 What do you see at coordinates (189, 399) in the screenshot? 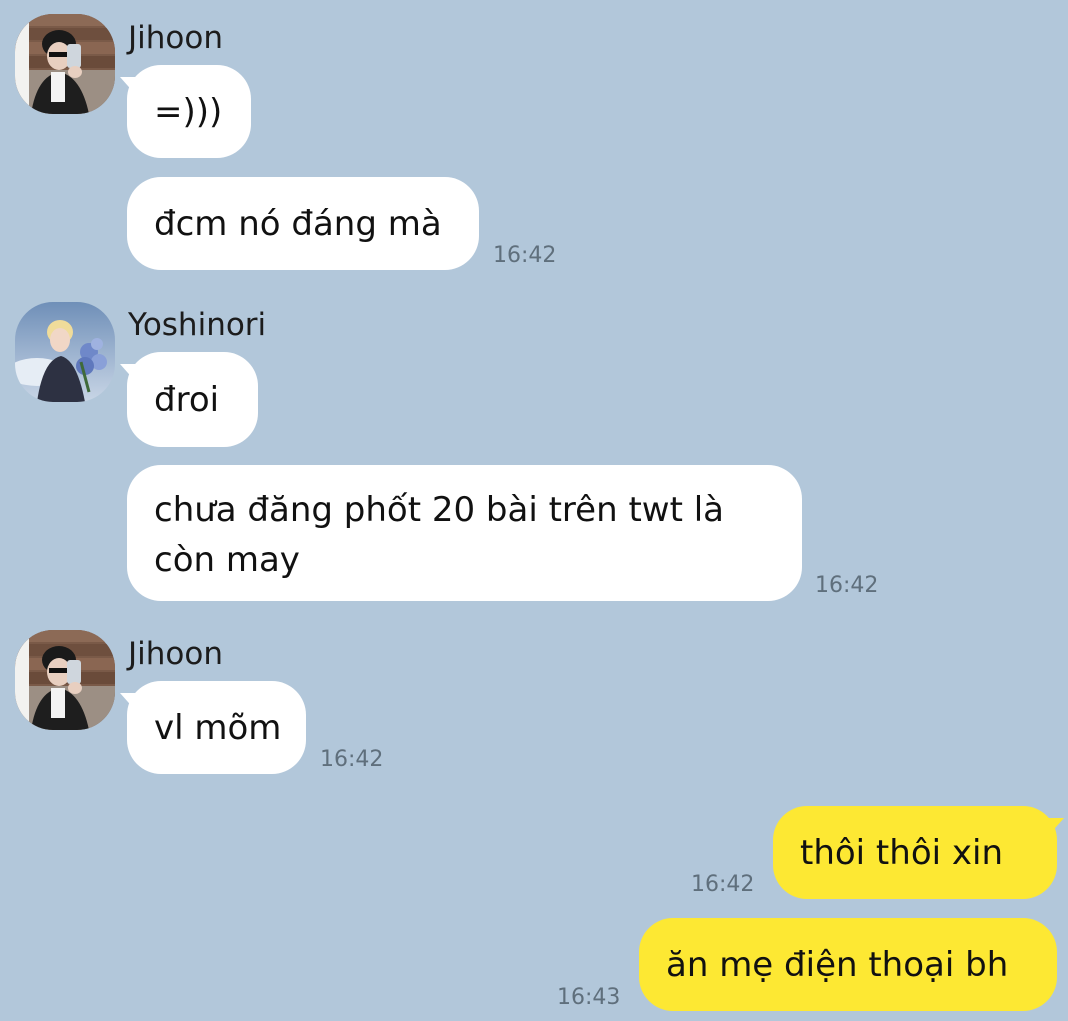
I see `message-bubble: đroi` at bounding box center [189, 399].